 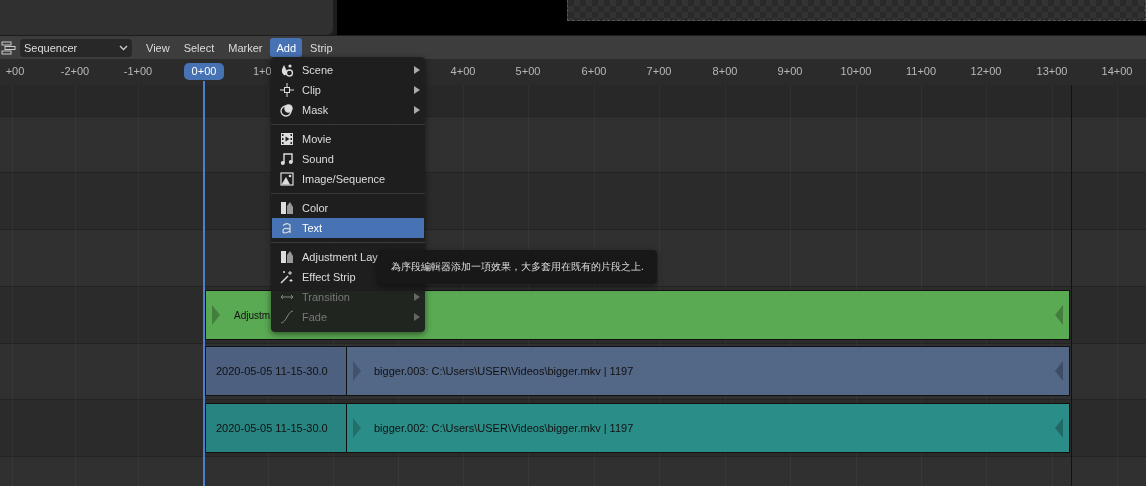 I want to click on frame-label: 7+00, so click(x=659, y=71).